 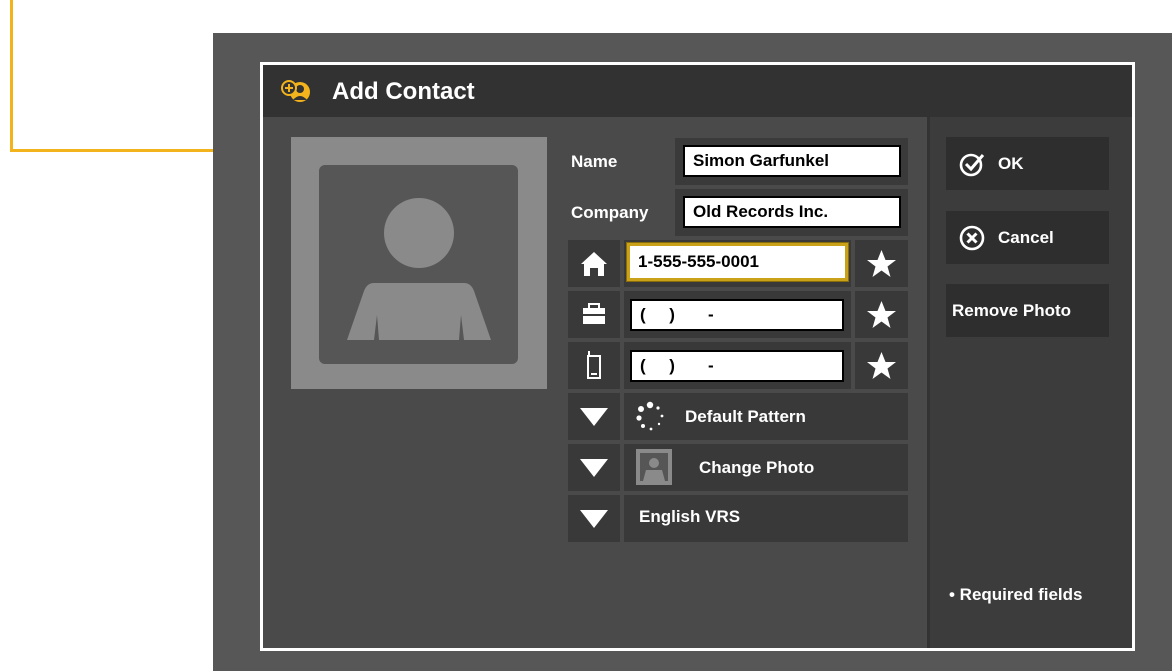 I want to click on change-photo-label: Change Photo, so click(x=757, y=467).